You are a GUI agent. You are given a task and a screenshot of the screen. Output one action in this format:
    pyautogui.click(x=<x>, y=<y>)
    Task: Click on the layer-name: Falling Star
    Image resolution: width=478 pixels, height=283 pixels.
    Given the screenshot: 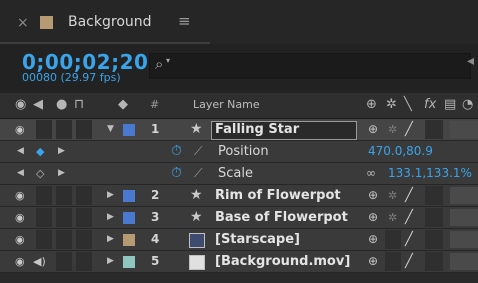 What is the action you would take?
    pyautogui.click(x=257, y=129)
    